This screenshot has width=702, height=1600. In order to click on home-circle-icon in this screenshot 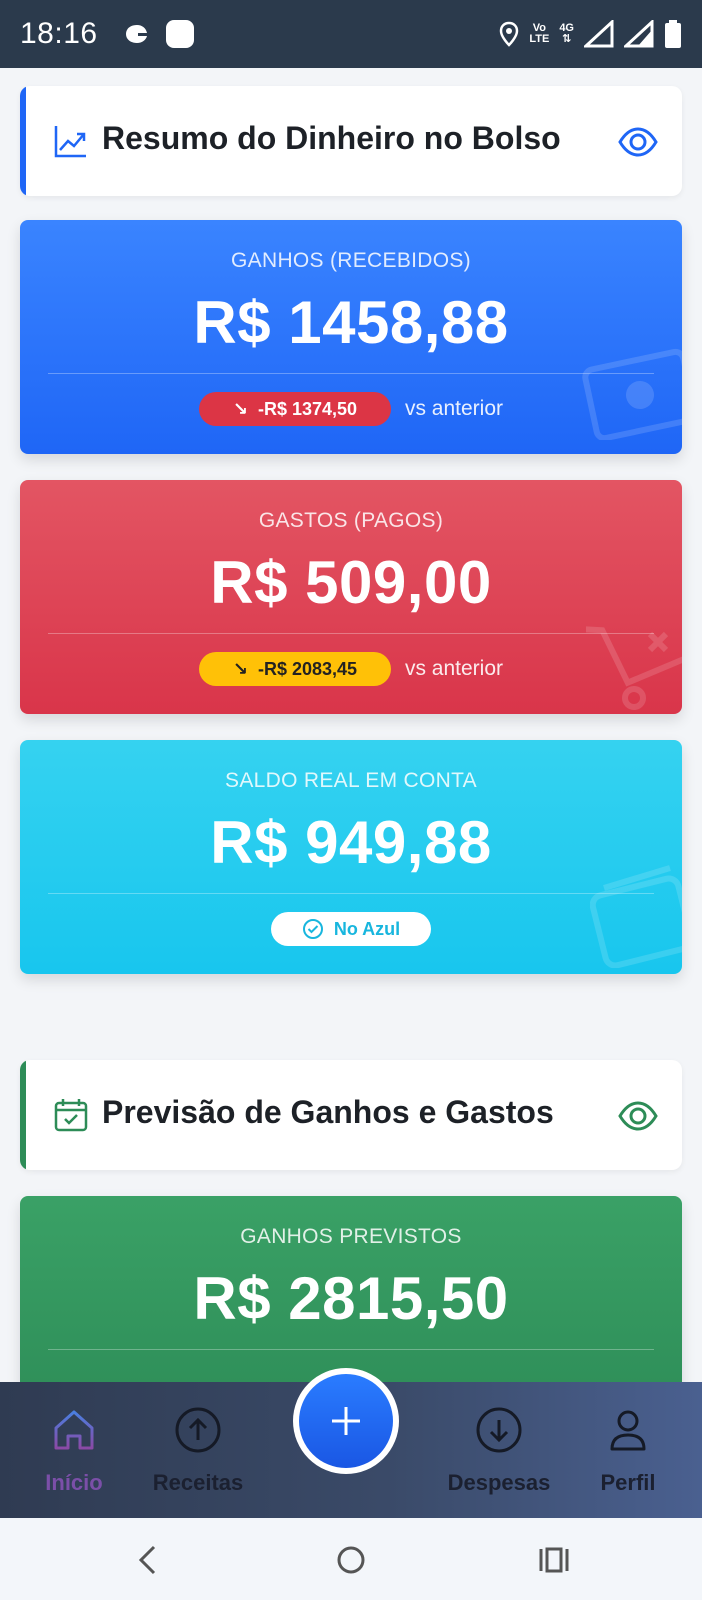, I will do `click(351, 1560)`.